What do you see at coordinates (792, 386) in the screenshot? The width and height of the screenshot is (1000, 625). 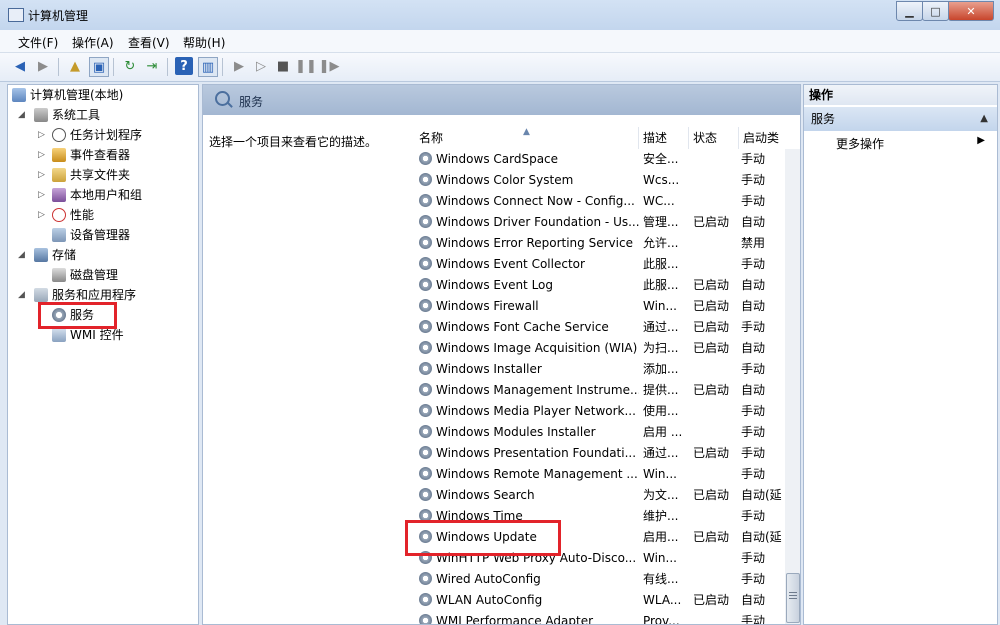 I see `vertical-scrollbar` at bounding box center [792, 386].